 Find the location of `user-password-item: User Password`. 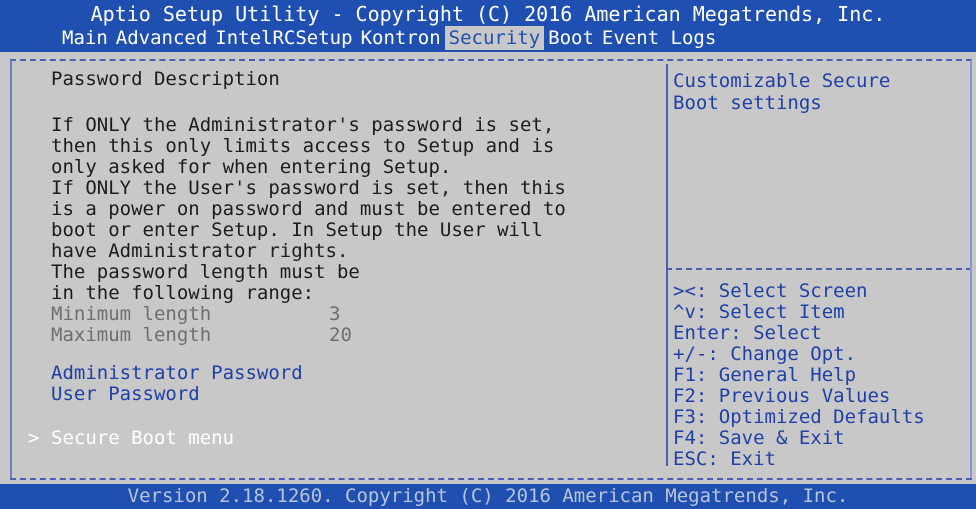

user-password-item: User Password is located at coordinates (125, 394).